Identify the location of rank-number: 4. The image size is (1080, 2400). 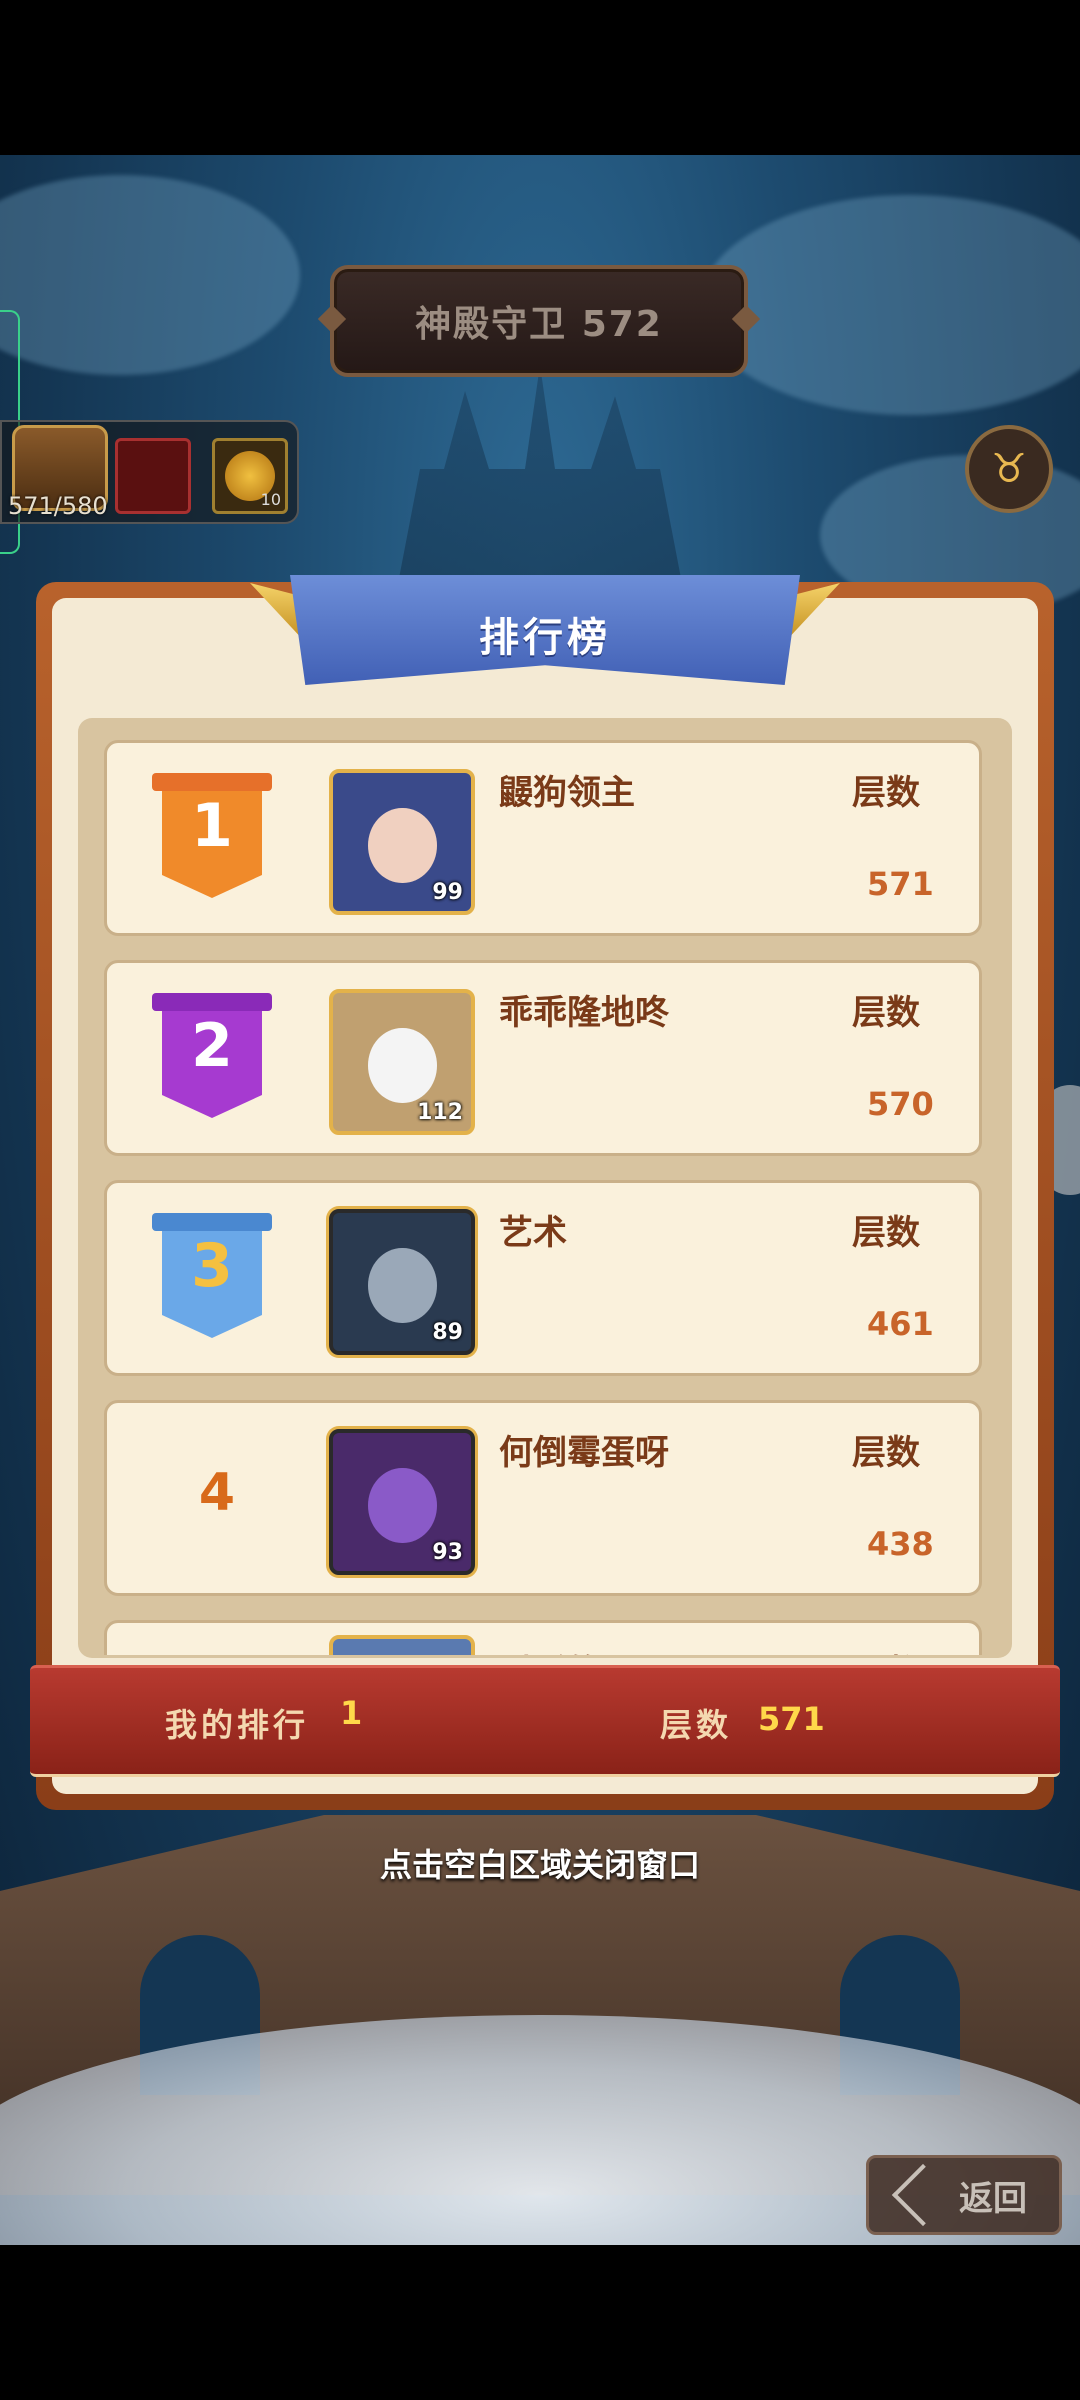
(217, 1493).